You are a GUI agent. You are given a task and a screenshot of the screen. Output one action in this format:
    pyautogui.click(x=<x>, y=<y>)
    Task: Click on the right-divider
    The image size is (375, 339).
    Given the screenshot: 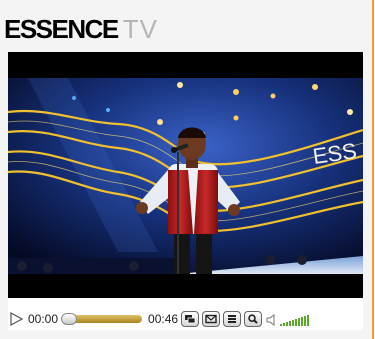 What is the action you would take?
    pyautogui.click(x=373, y=169)
    